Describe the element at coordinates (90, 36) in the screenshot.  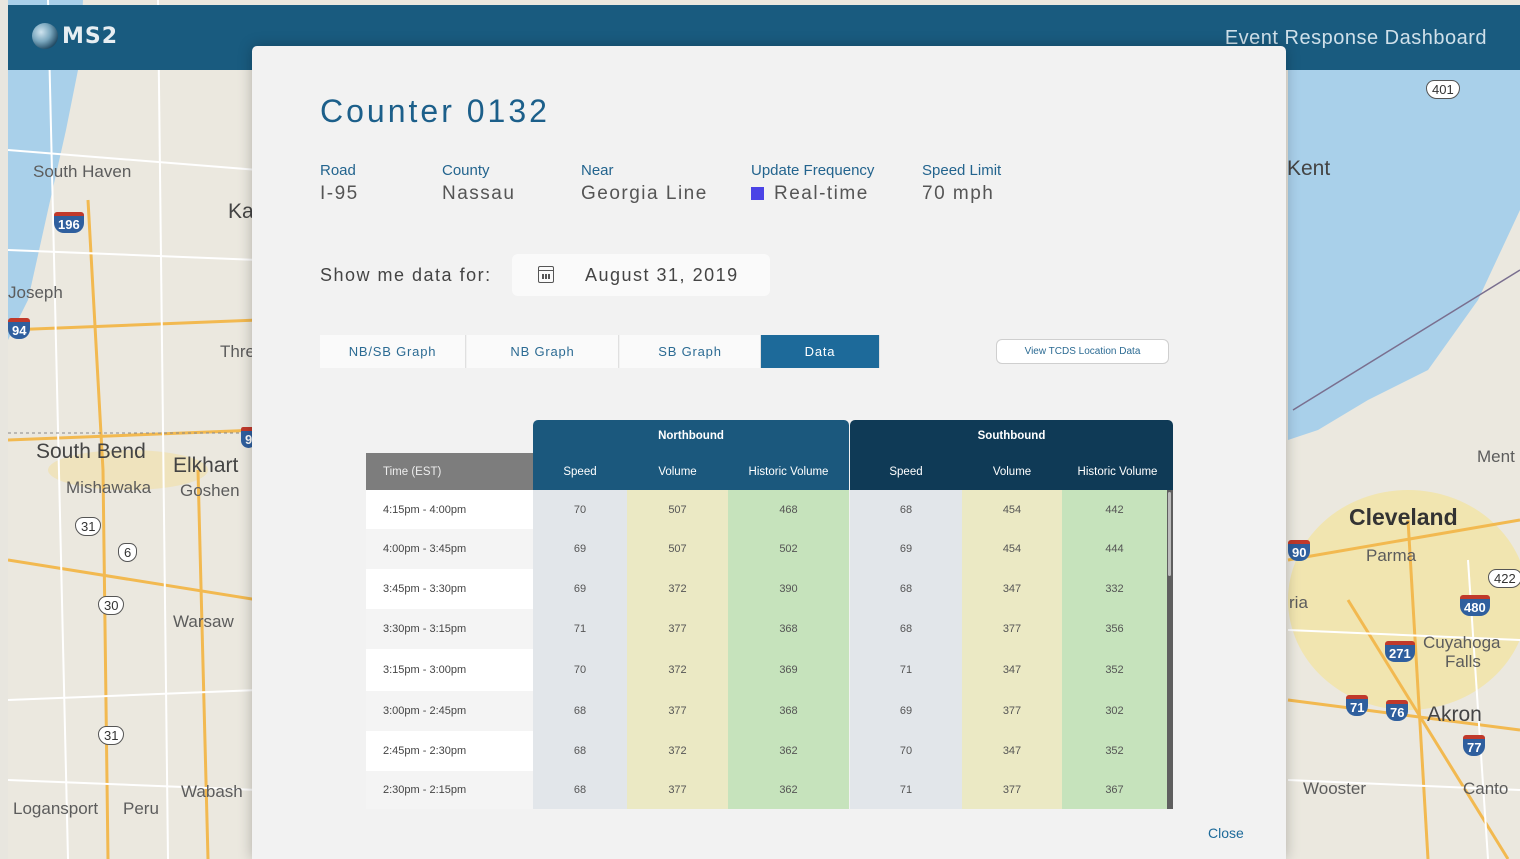
I see `logo-text: MS2` at that location.